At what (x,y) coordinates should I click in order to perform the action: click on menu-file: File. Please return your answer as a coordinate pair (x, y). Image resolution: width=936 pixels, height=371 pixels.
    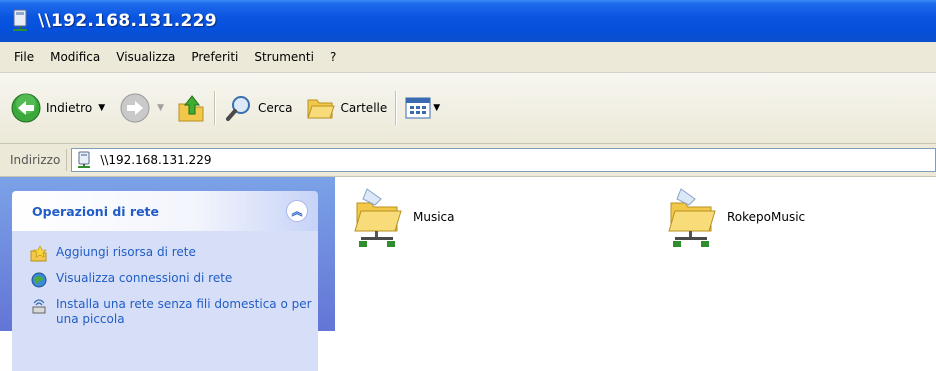
    Looking at the image, I should click on (21, 57).